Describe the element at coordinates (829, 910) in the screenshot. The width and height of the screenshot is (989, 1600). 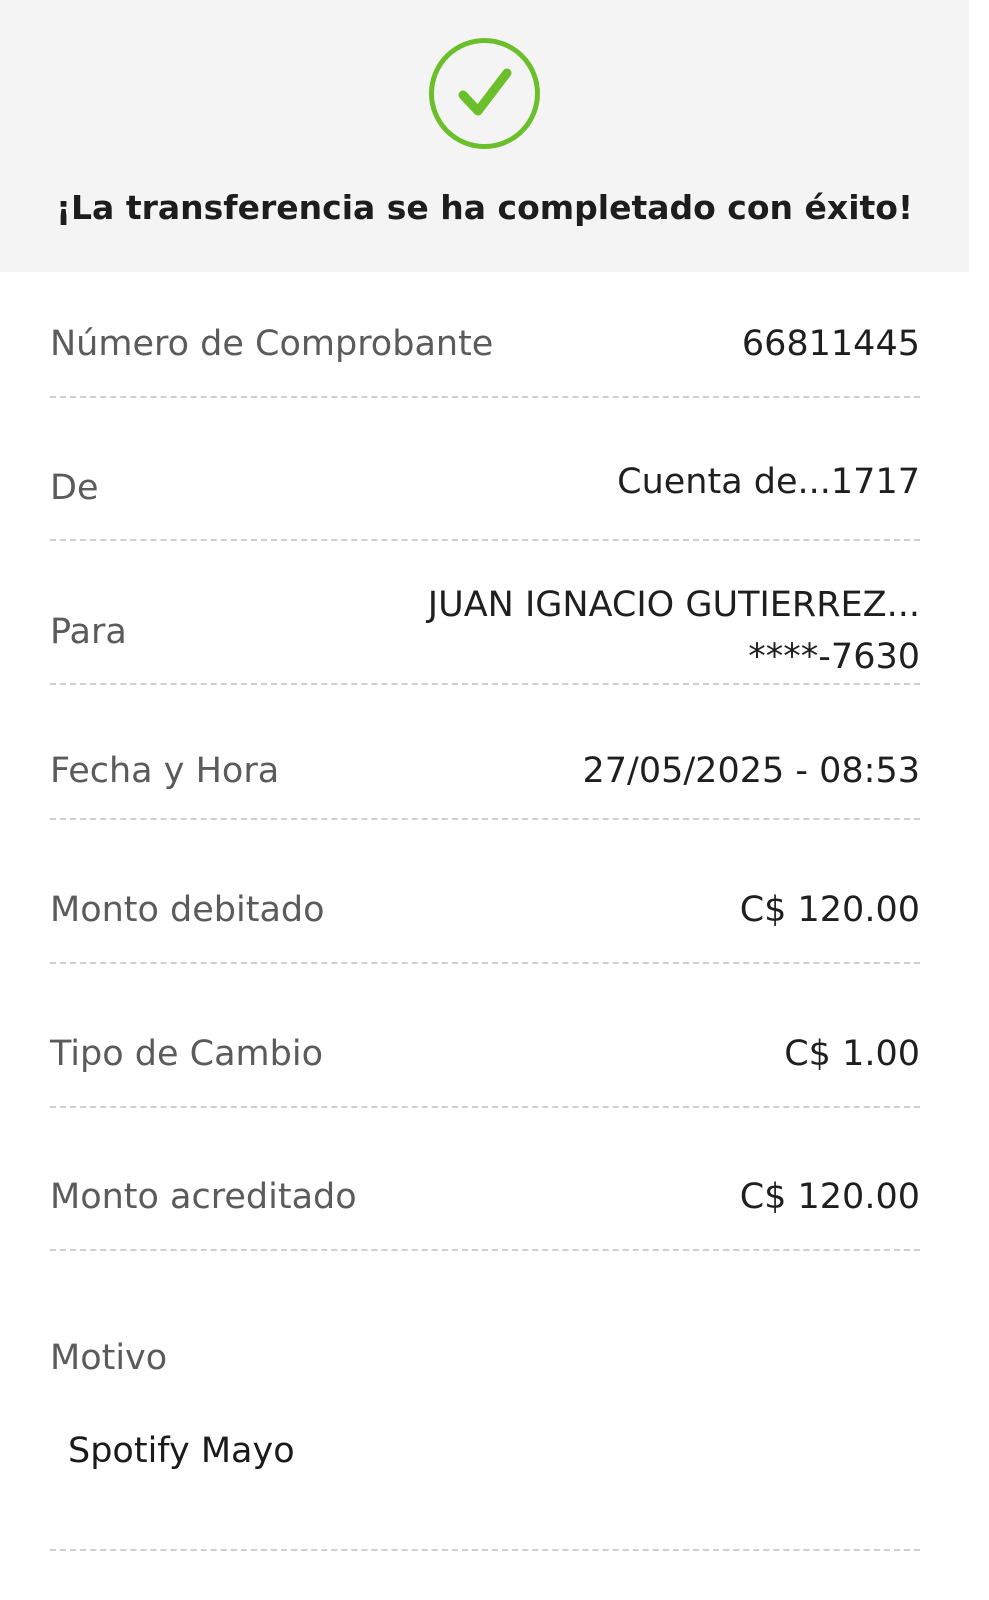
I see `monto-debitado-value: C$ 120.00` at that location.